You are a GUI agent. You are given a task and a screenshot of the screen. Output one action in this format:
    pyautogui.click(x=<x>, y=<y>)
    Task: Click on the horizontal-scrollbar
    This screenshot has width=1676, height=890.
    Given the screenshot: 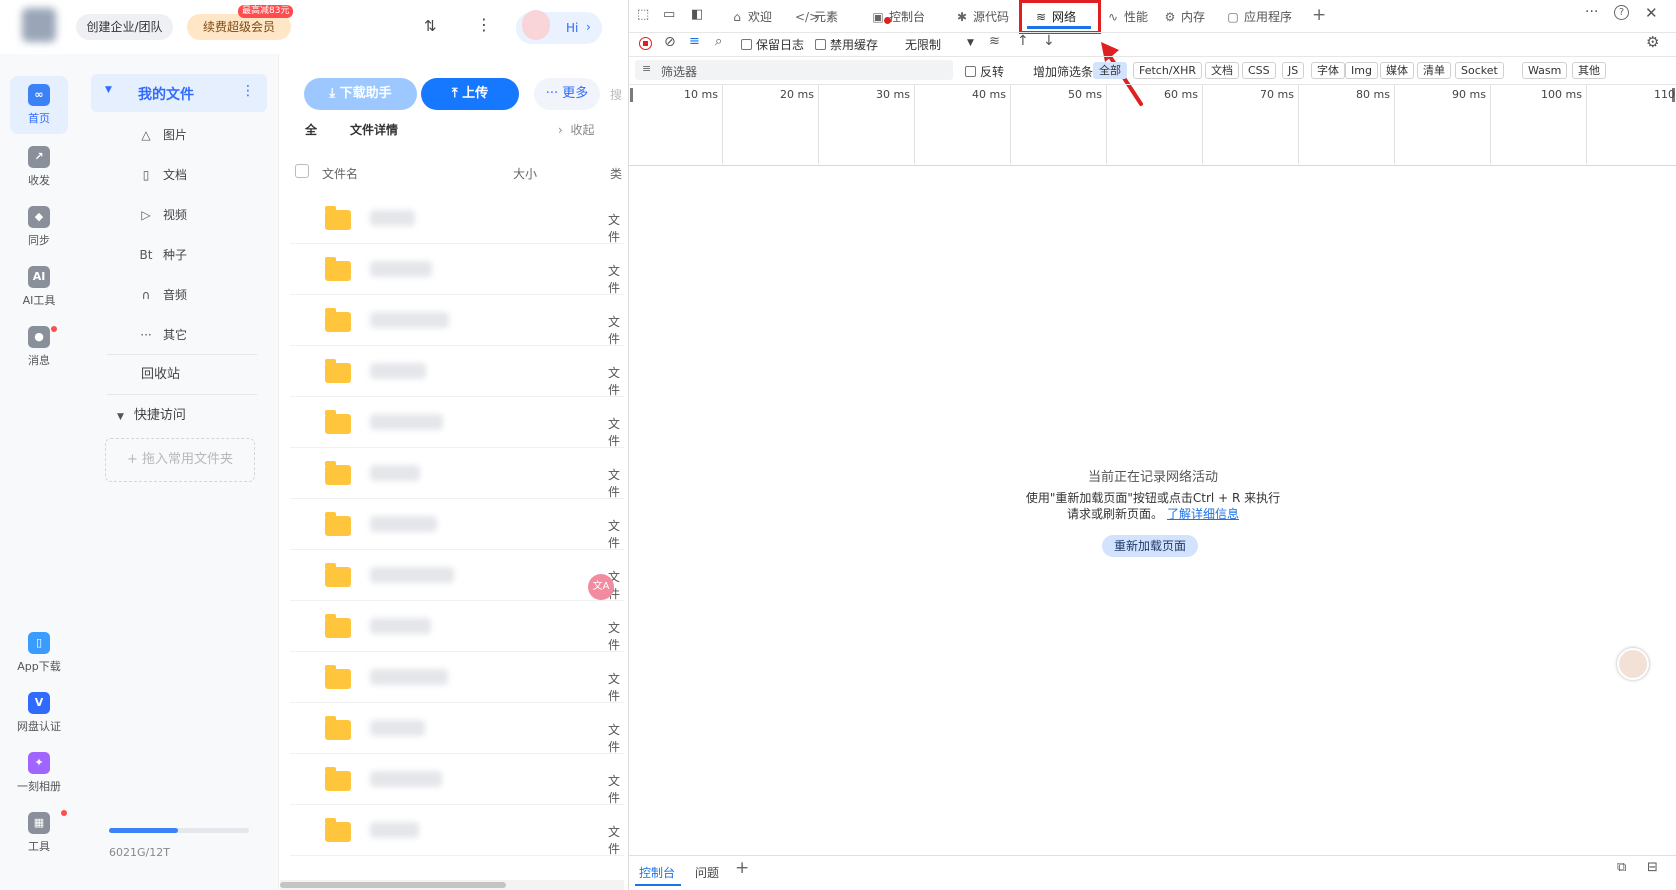 What is the action you would take?
    pyautogui.click(x=452, y=885)
    